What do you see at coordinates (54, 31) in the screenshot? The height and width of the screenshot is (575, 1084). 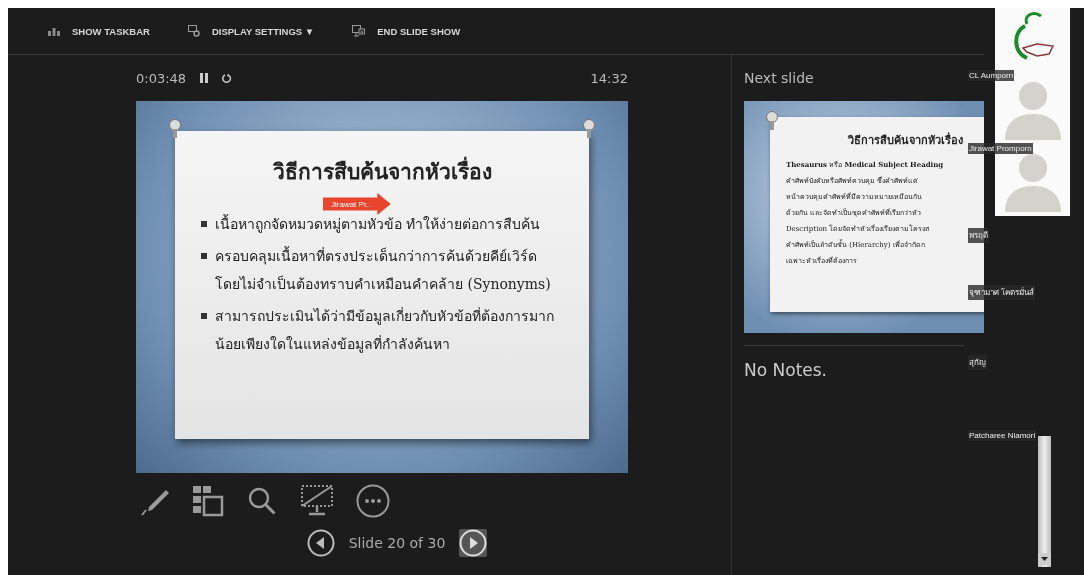 I see `taskbar-icon` at bounding box center [54, 31].